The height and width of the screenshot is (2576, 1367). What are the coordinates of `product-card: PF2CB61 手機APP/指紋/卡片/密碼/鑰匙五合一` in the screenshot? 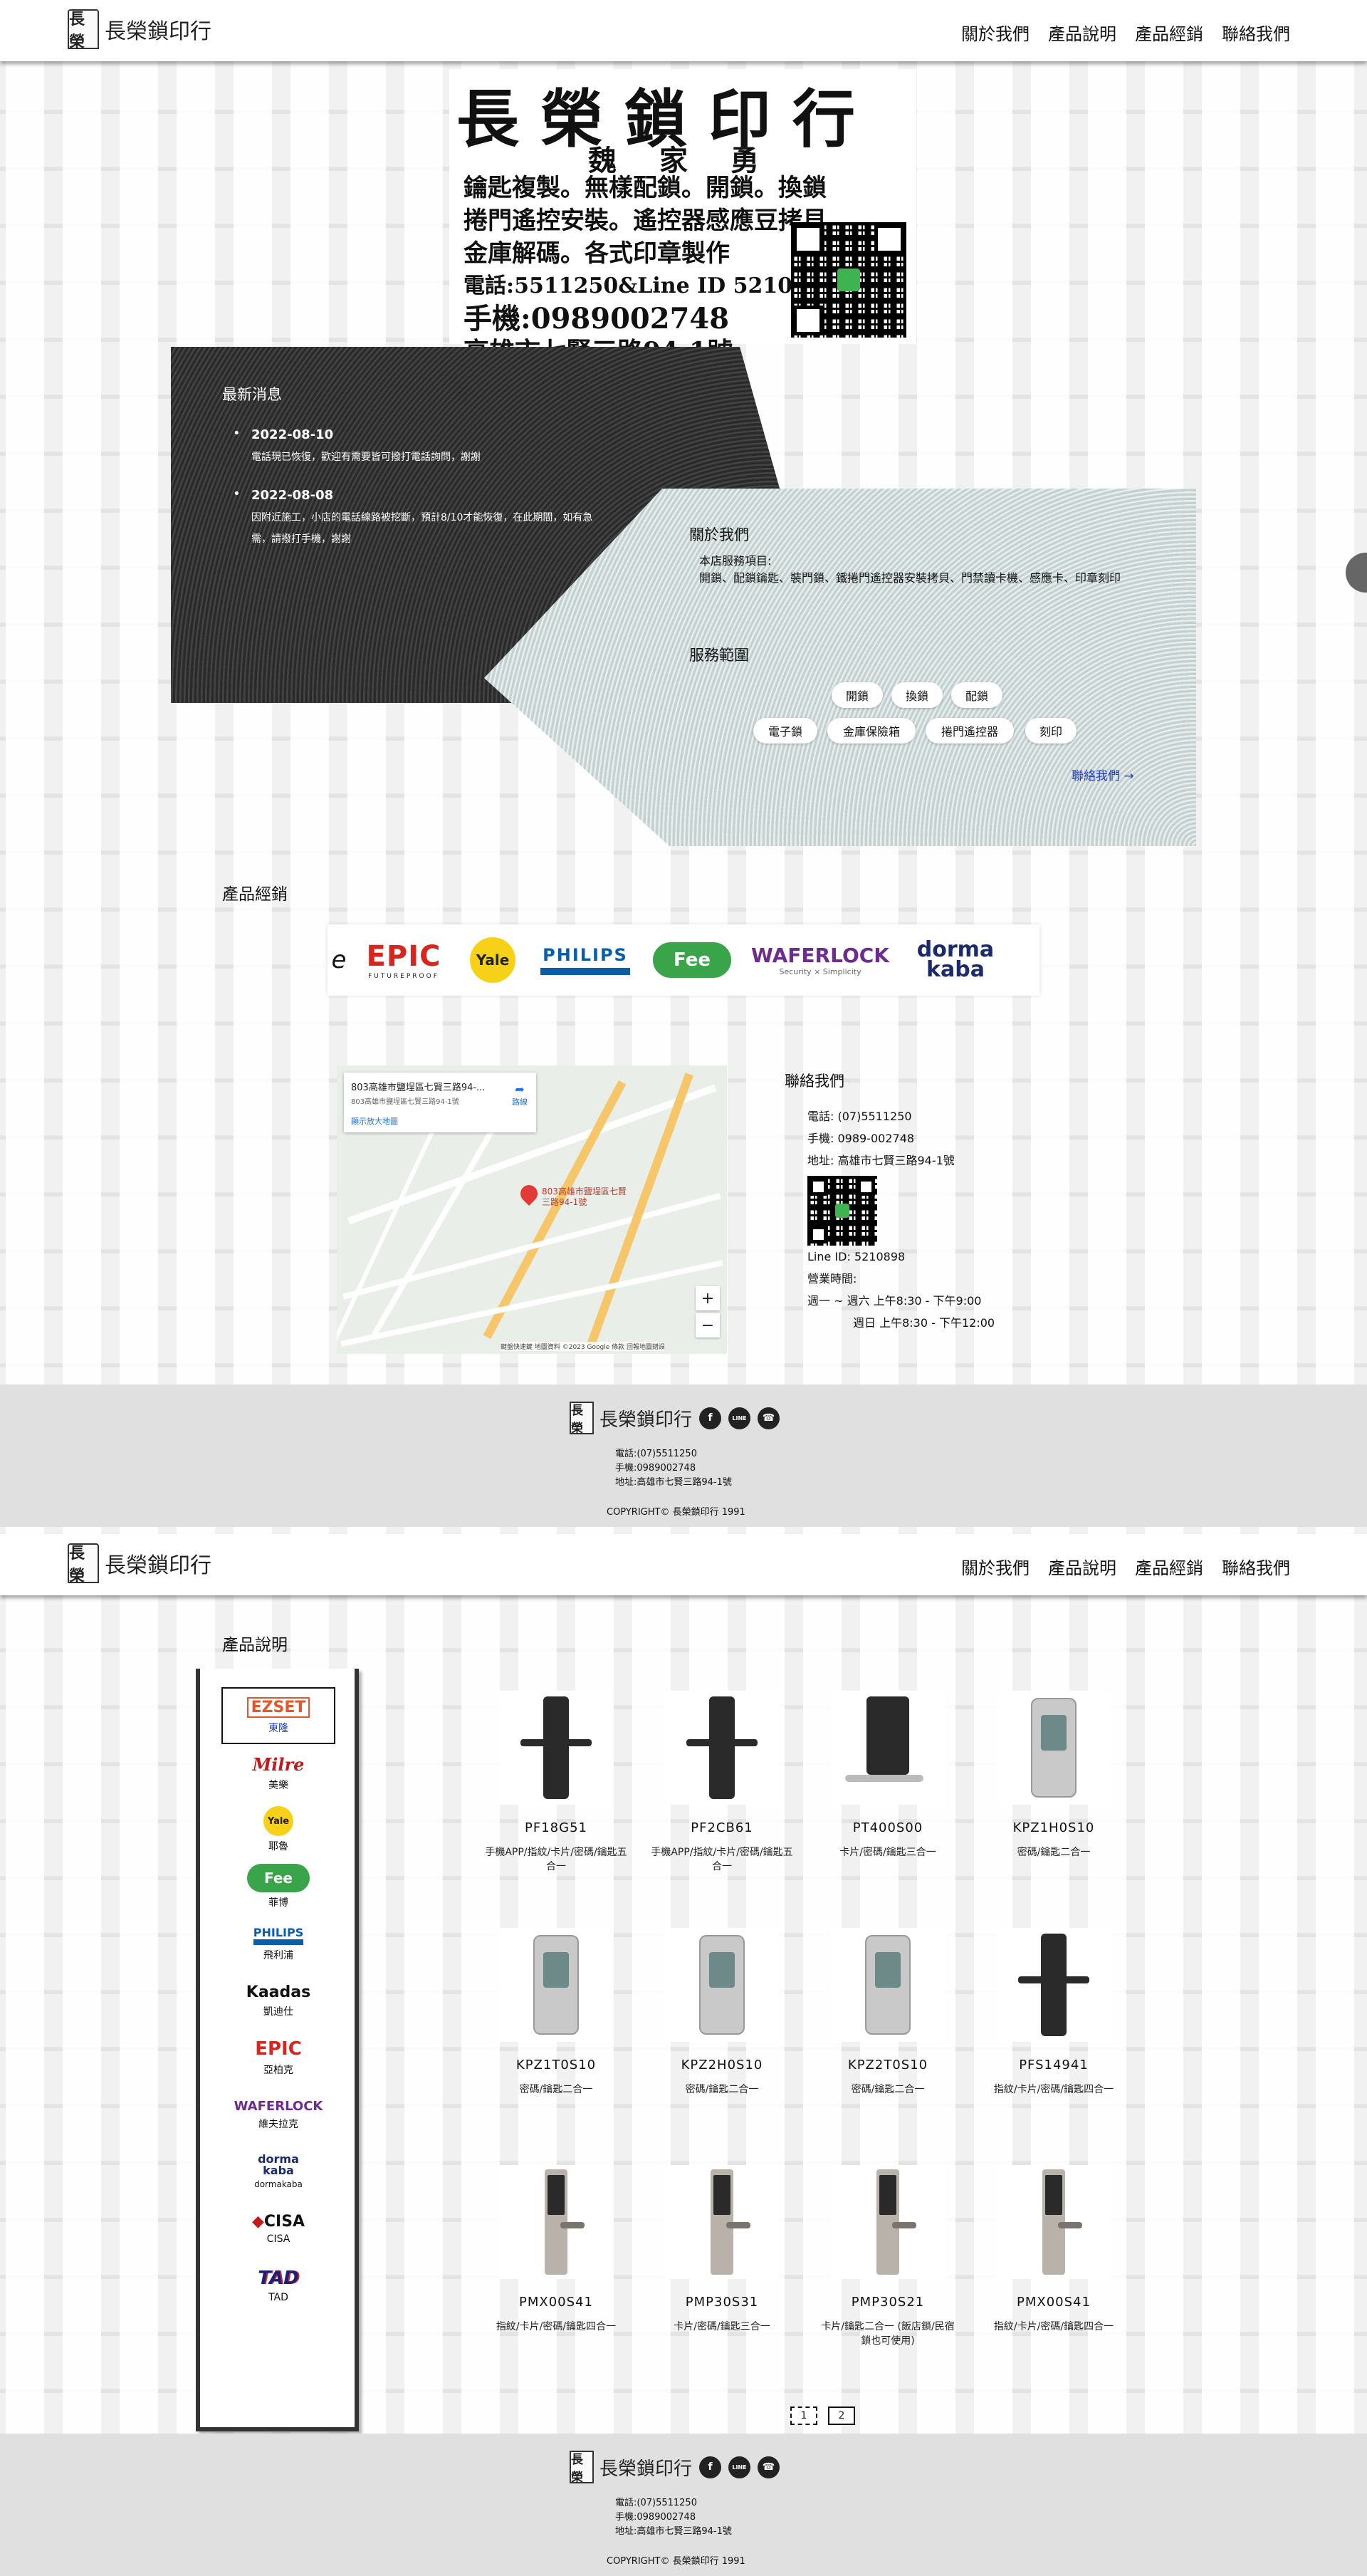 It's located at (722, 1782).